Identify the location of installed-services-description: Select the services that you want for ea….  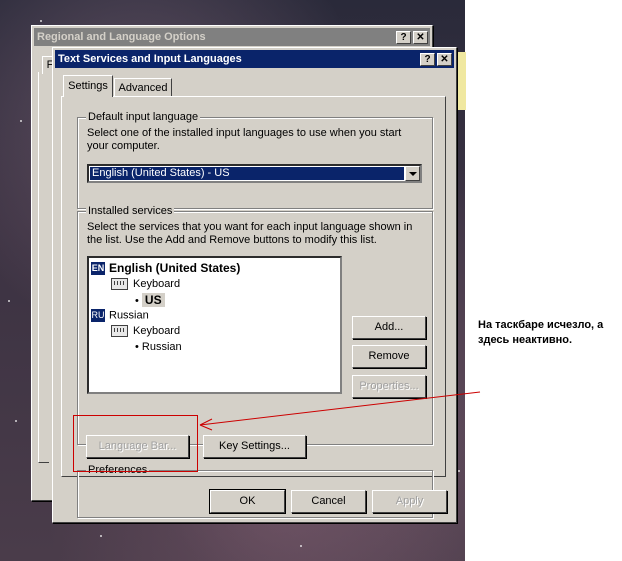
(250, 233).